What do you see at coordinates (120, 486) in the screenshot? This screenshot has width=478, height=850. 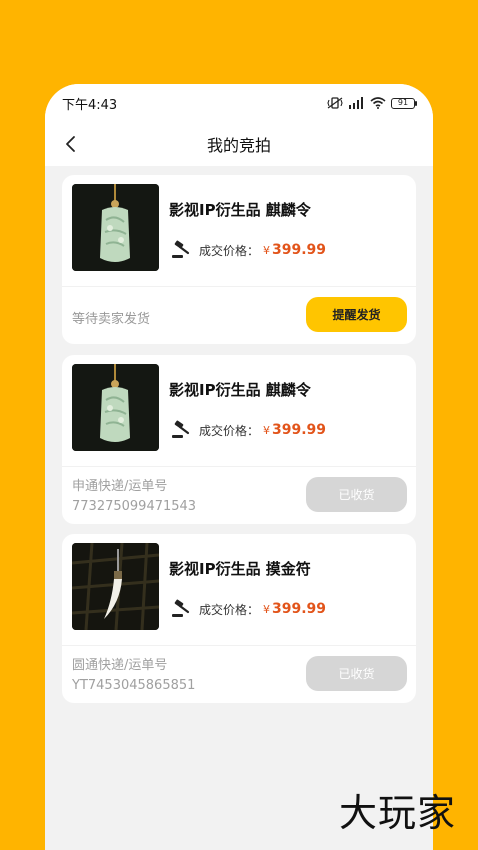 I see `courier-label: 申通快递/运单号` at bounding box center [120, 486].